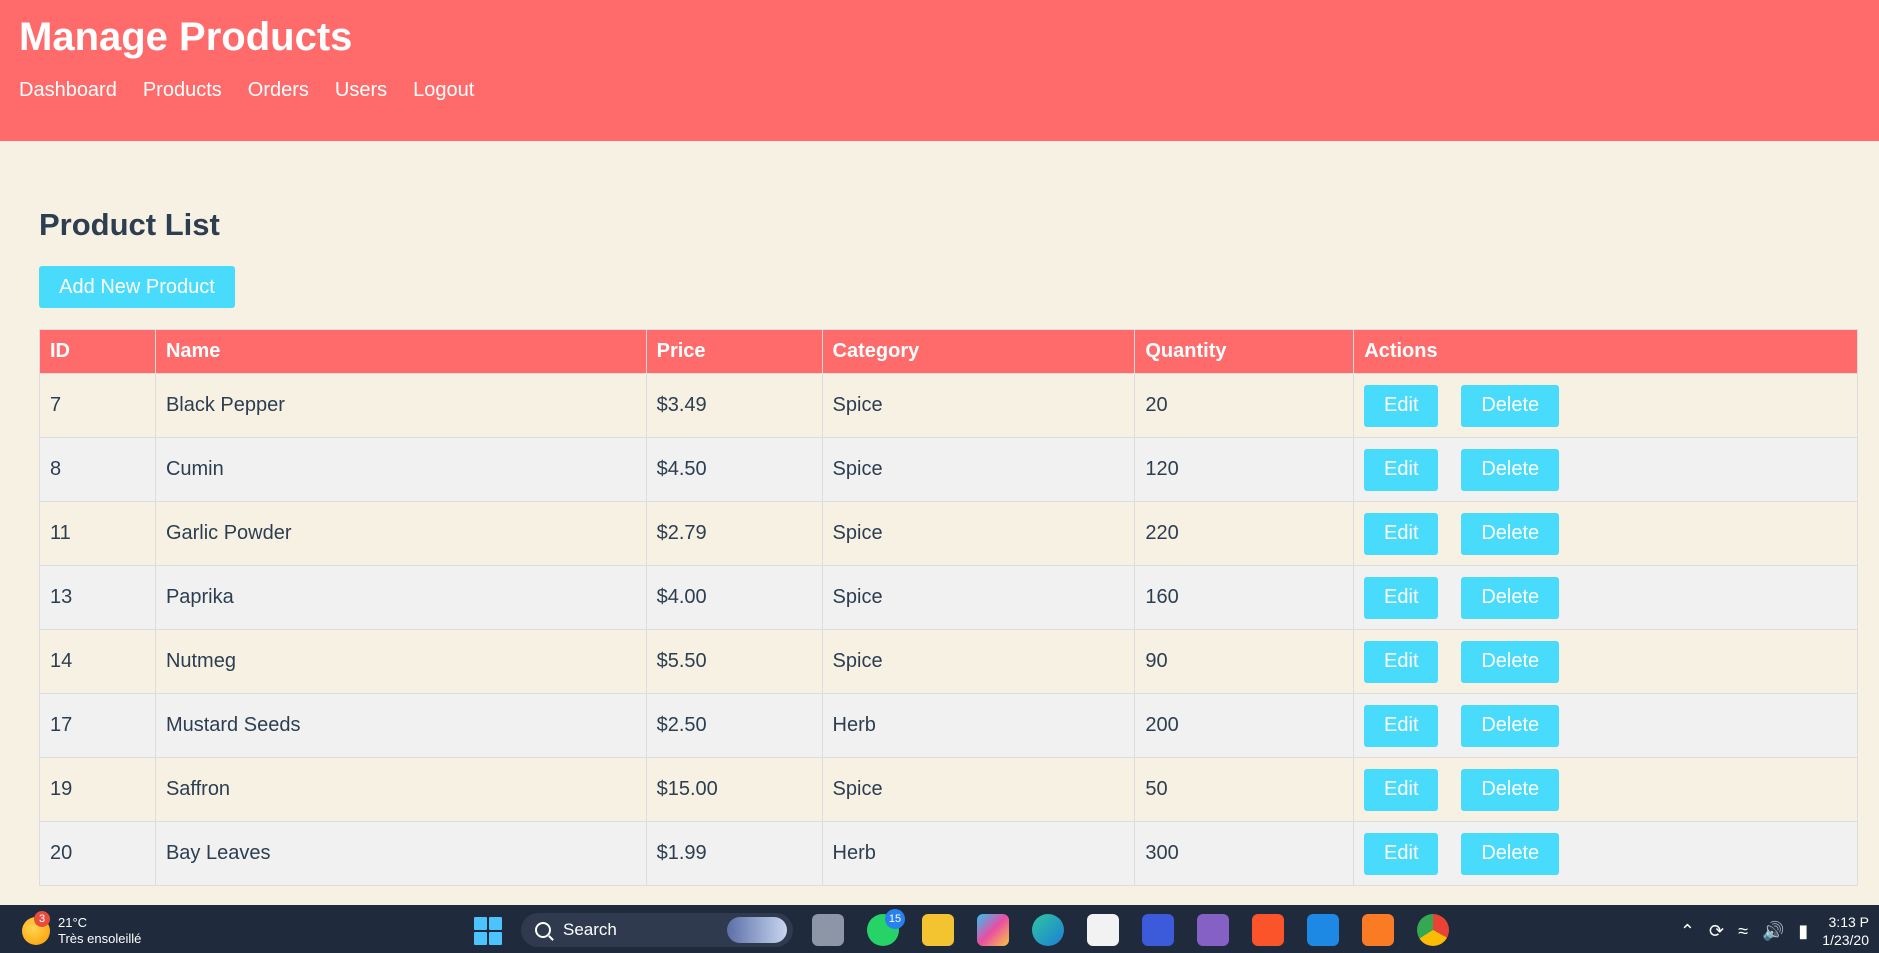 The height and width of the screenshot is (953, 1879). What do you see at coordinates (42, 919) in the screenshot?
I see `weather-badge: 3` at bounding box center [42, 919].